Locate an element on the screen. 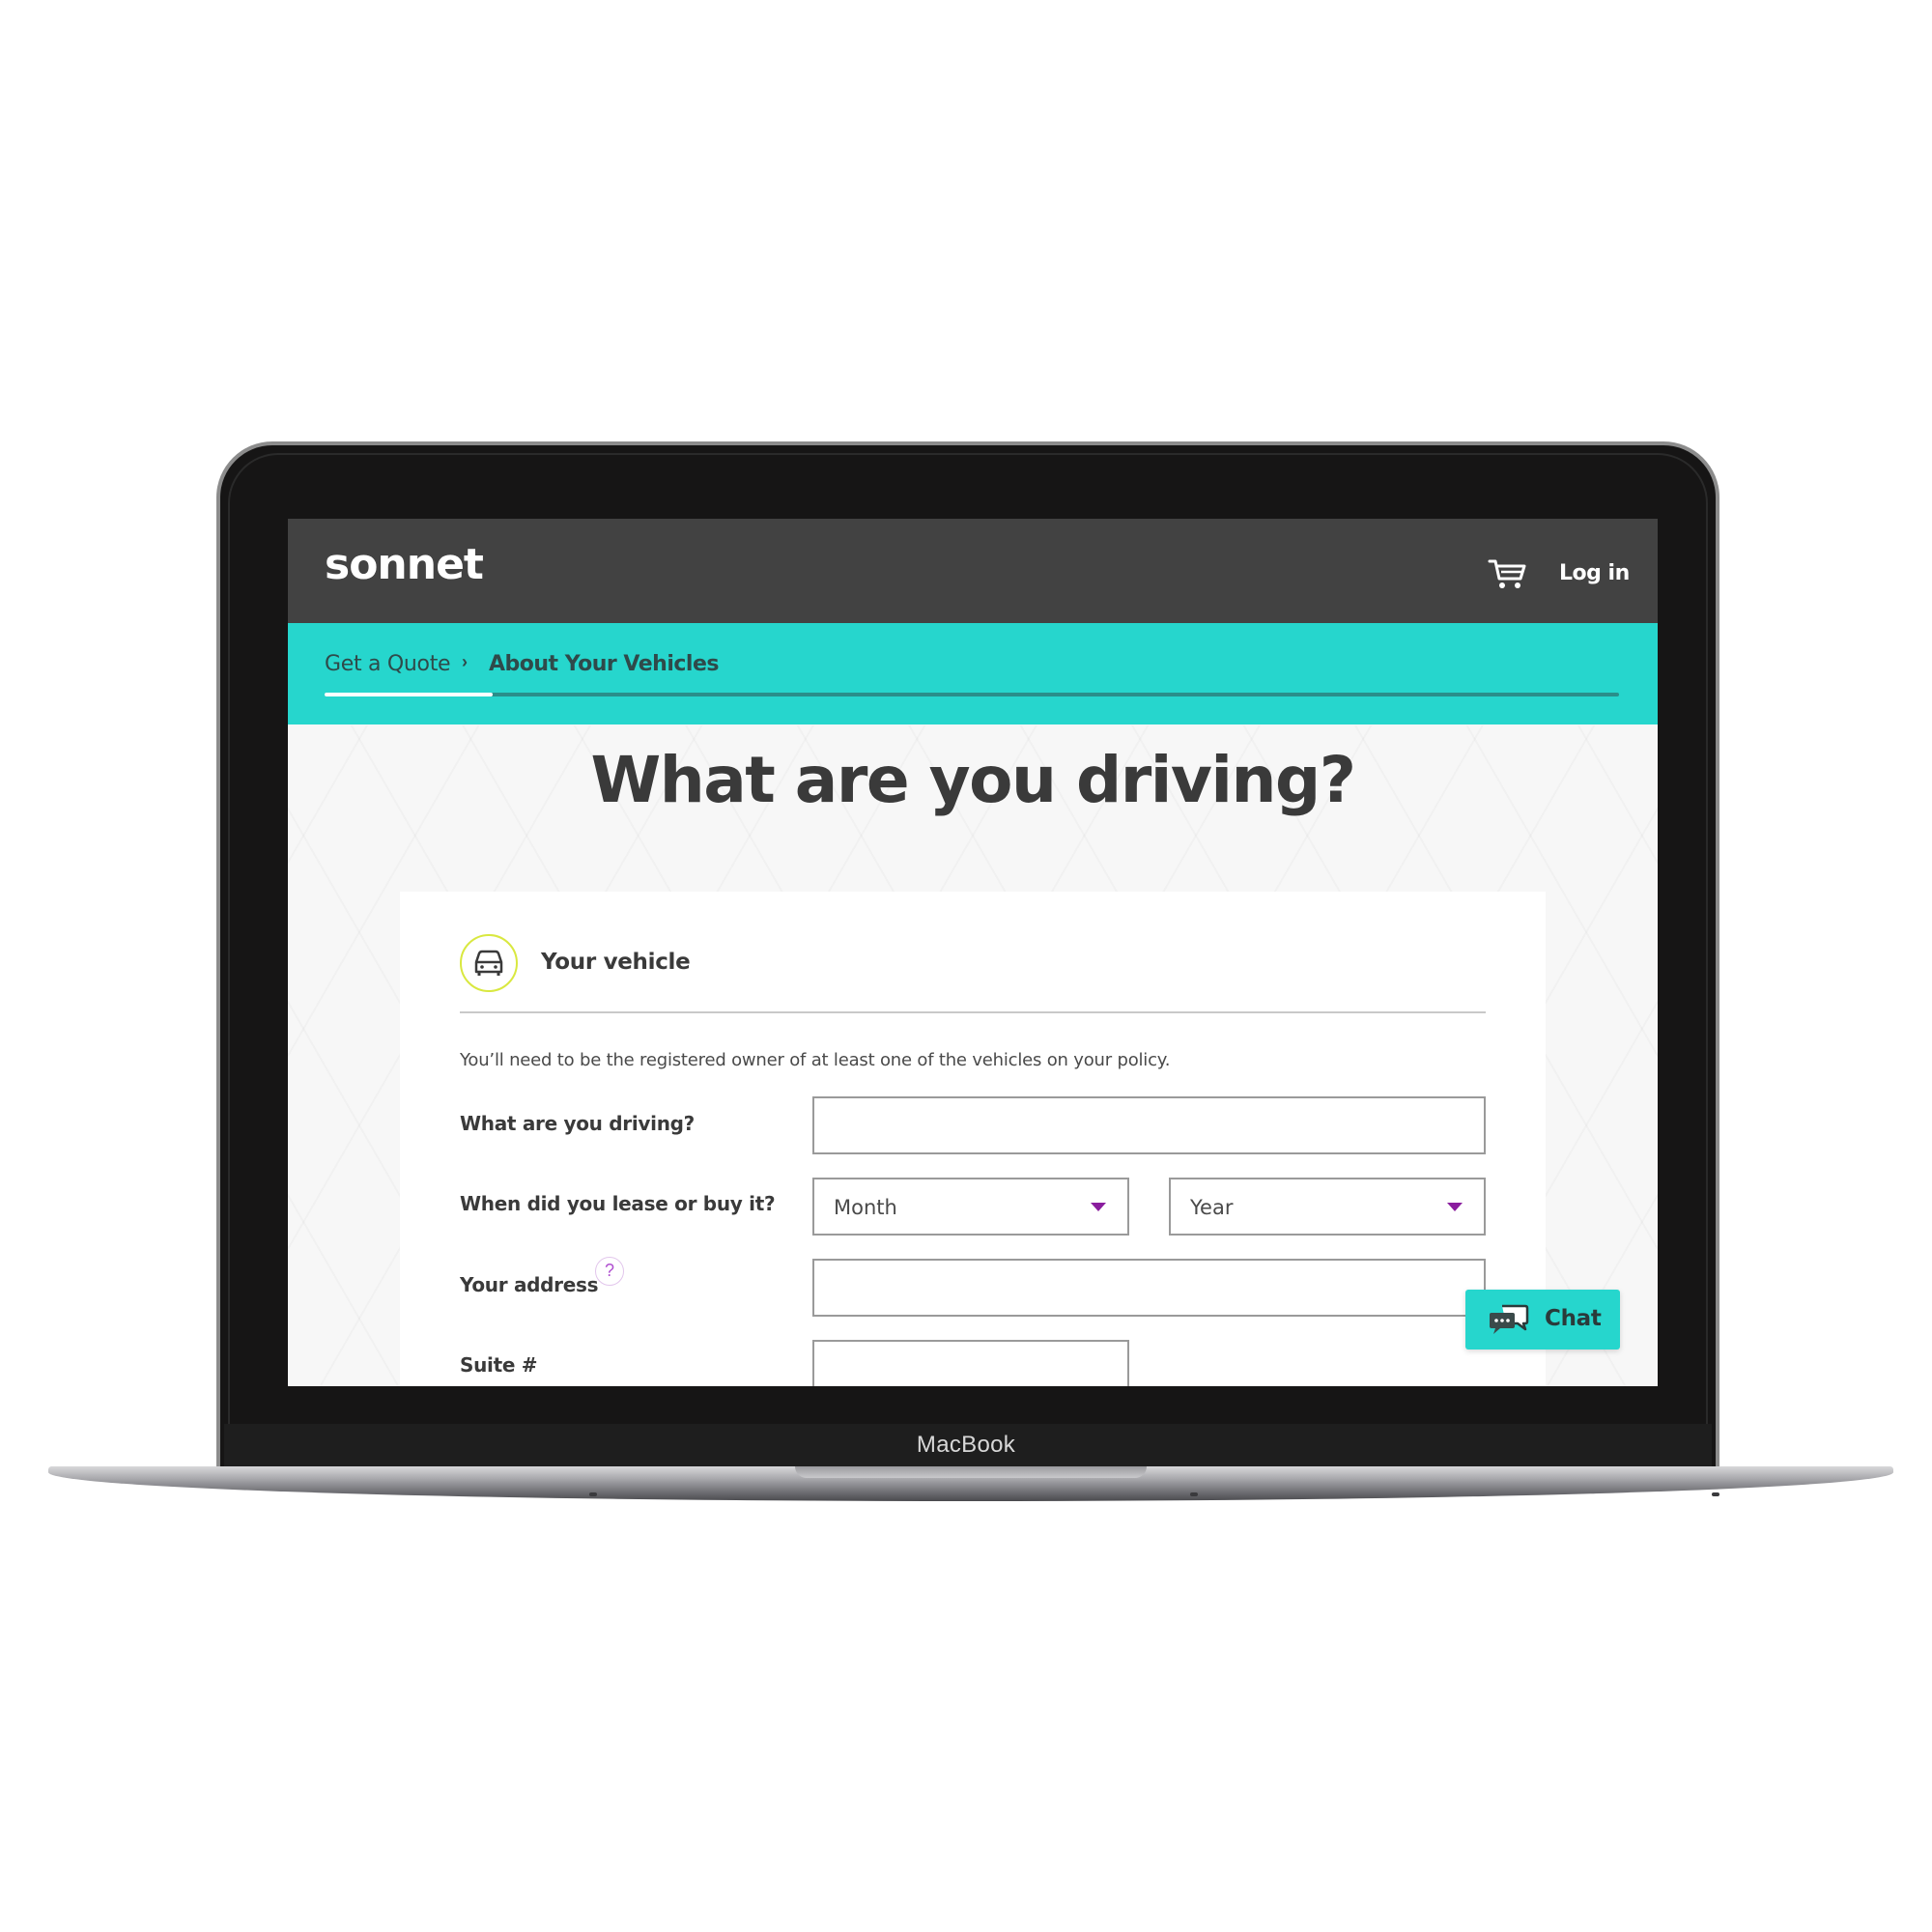  vehicle-input-wrapper is located at coordinates (1149, 1125).